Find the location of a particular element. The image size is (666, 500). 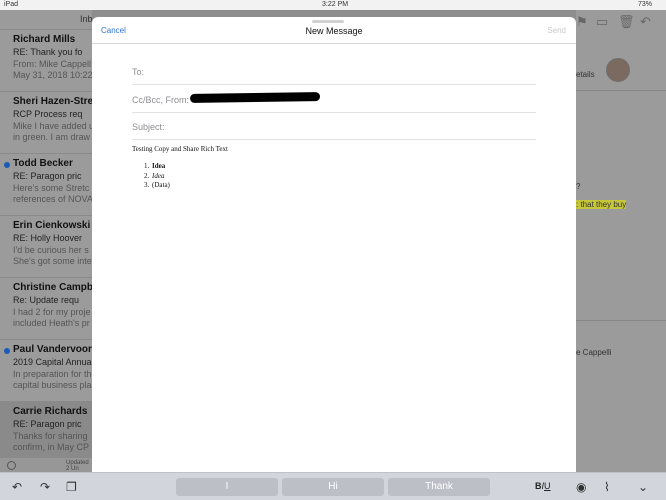

list-number: 3. is located at coordinates (147, 185).